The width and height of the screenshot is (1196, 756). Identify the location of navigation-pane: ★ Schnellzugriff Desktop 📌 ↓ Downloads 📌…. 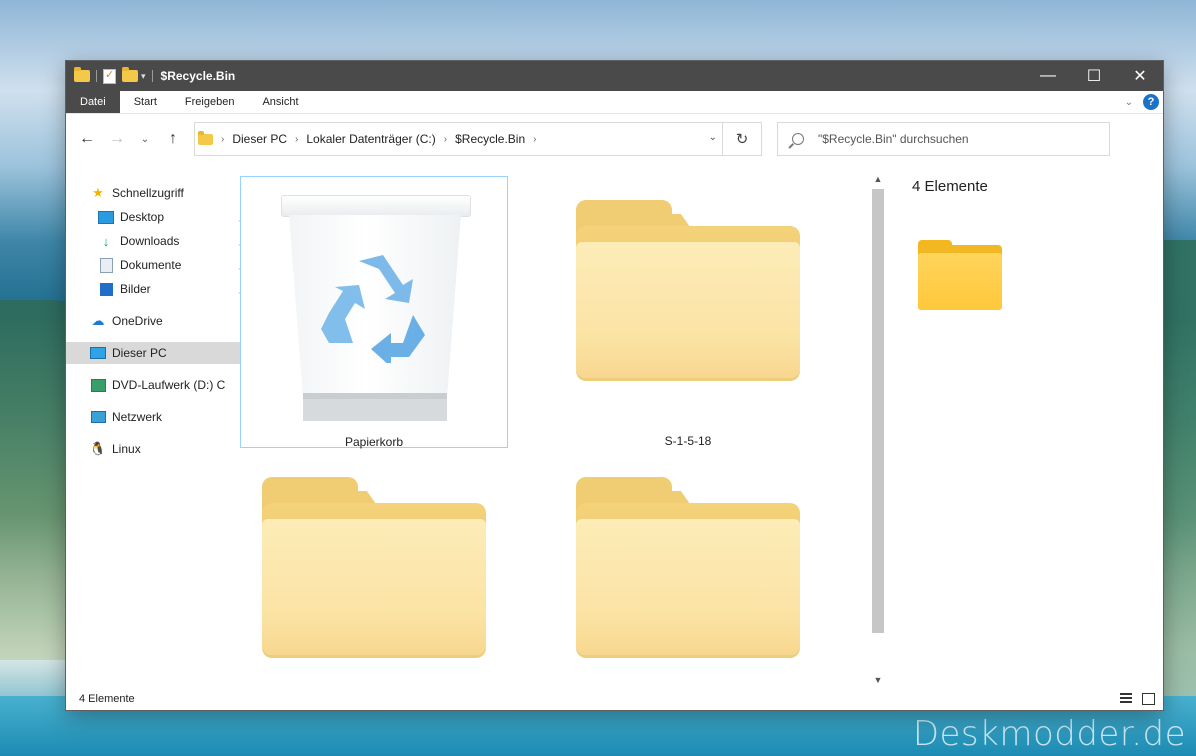
(158, 426).